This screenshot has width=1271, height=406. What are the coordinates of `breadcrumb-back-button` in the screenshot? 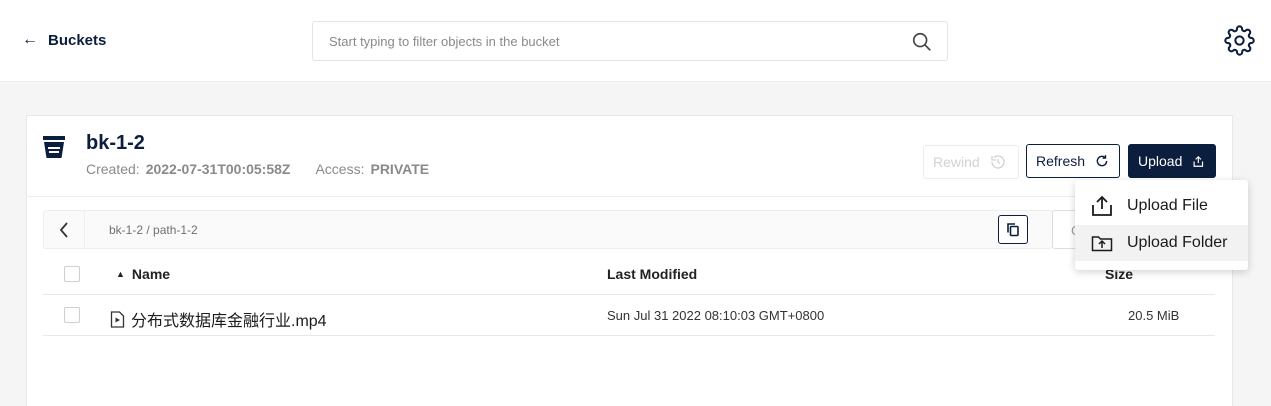 It's located at (64, 229).